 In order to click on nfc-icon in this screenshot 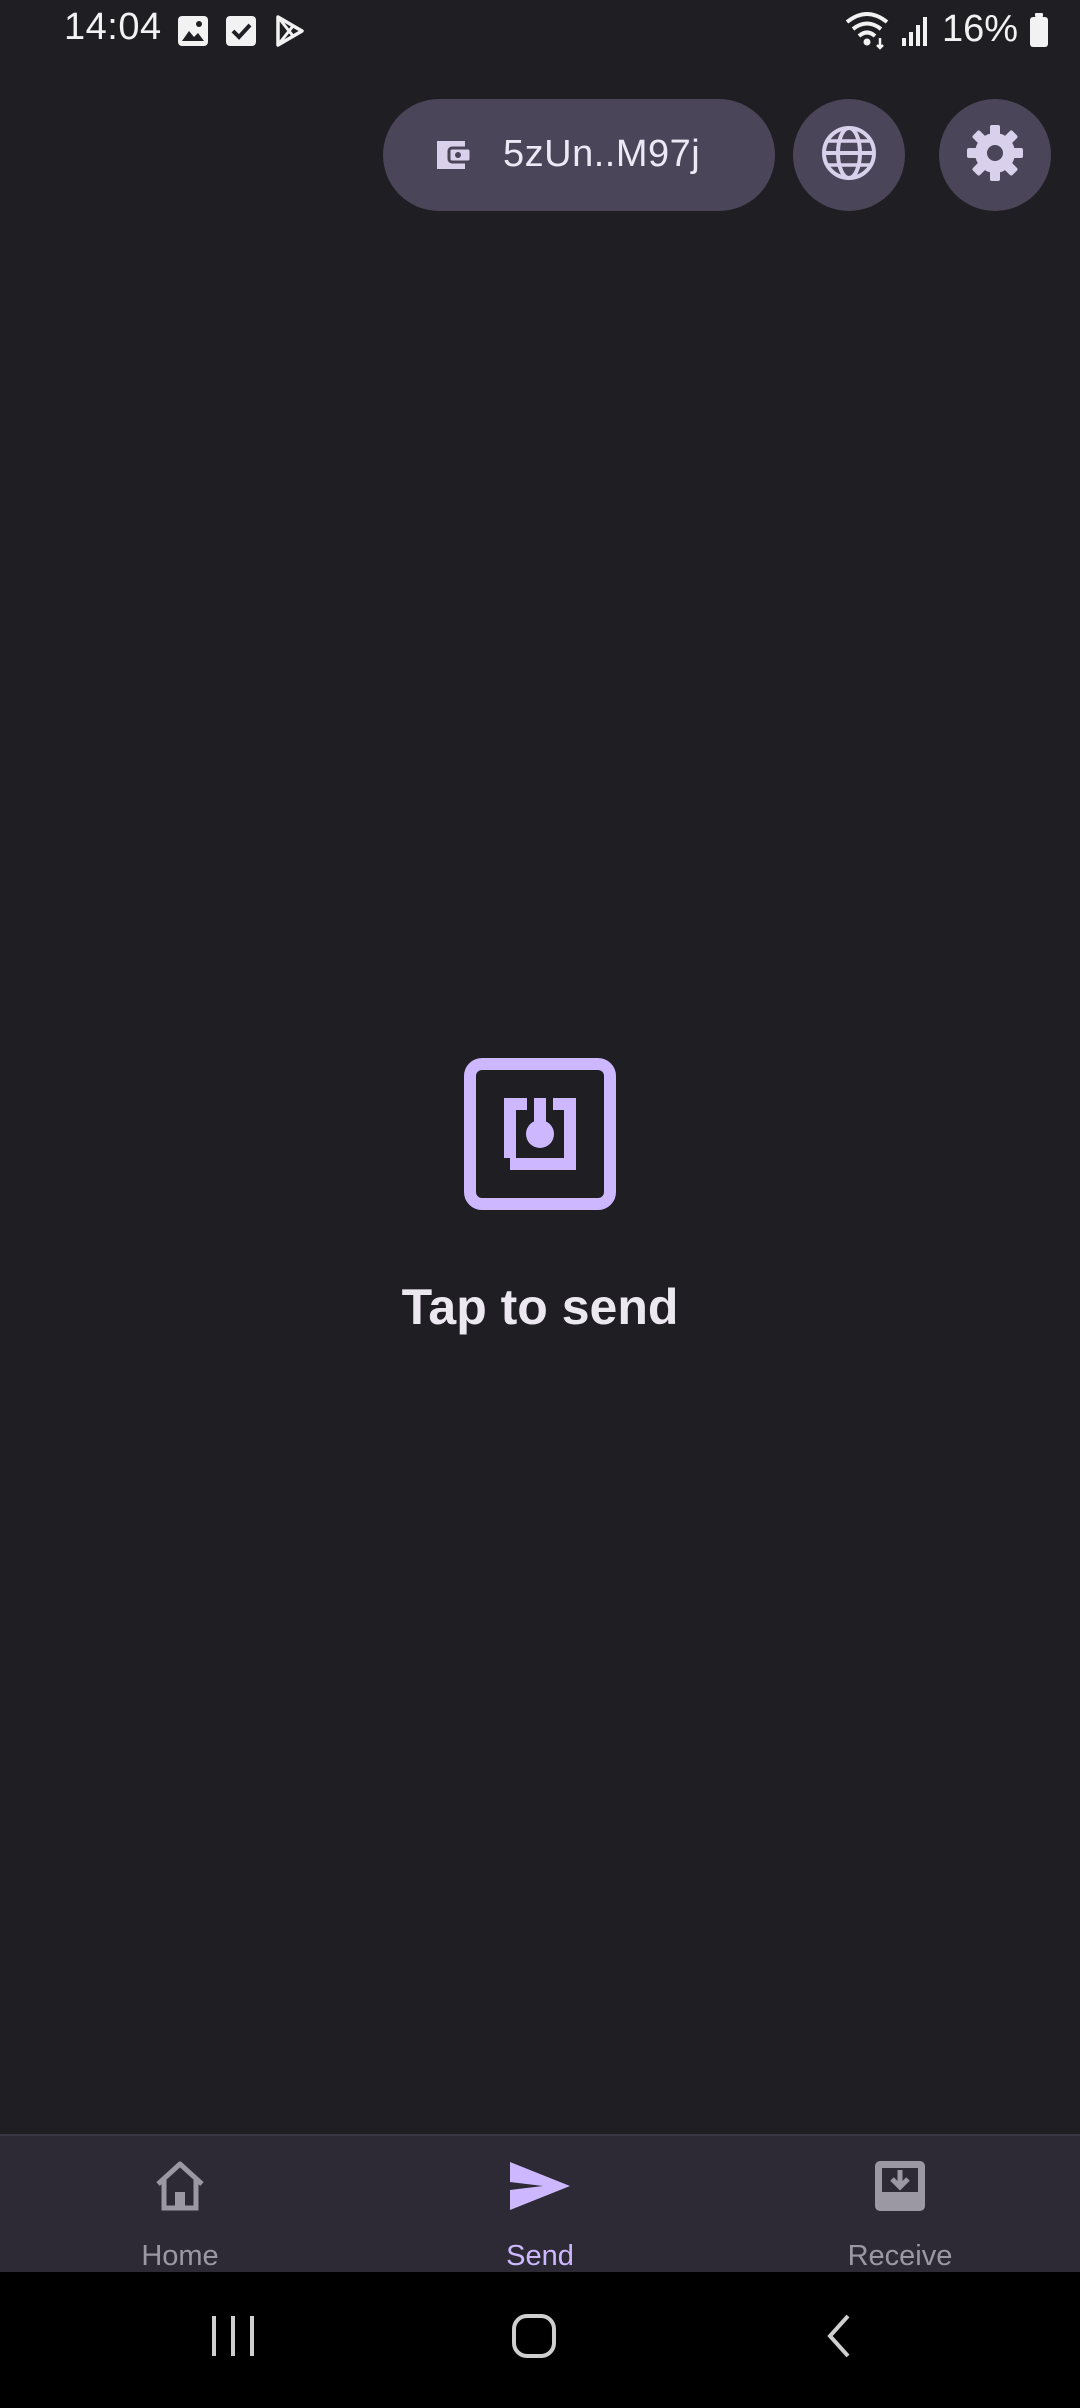, I will do `click(540, 1136)`.